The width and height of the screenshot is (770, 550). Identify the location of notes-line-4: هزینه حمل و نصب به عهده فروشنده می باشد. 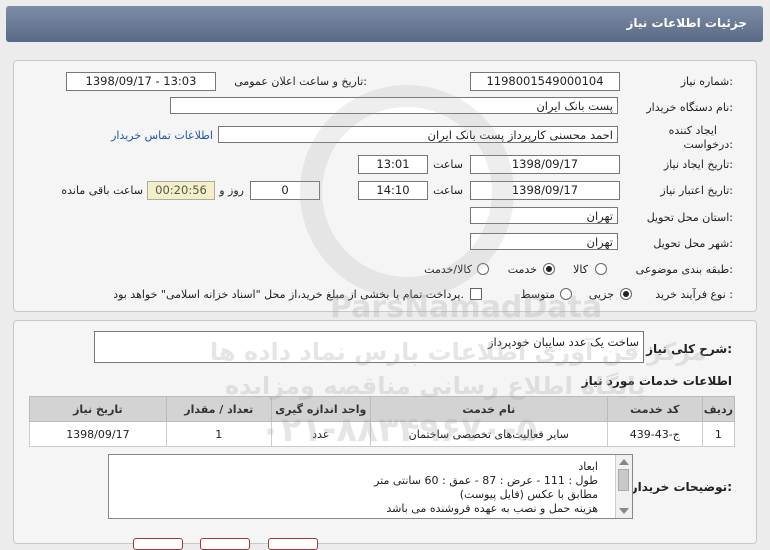
(492, 508).